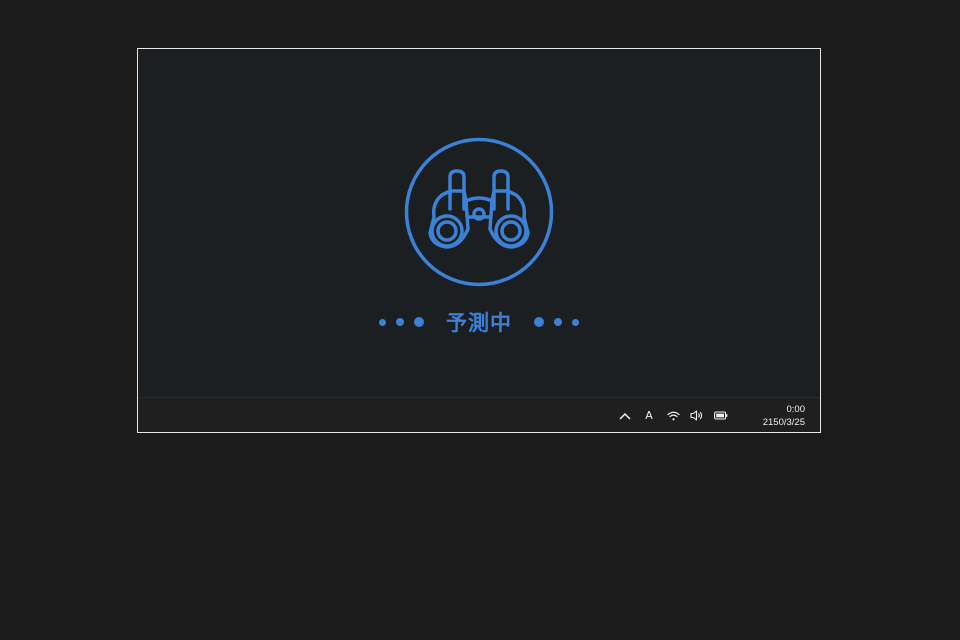  Describe the element at coordinates (479, 414) in the screenshot. I see `taskbar: A 0:00 2150/3/25` at that location.